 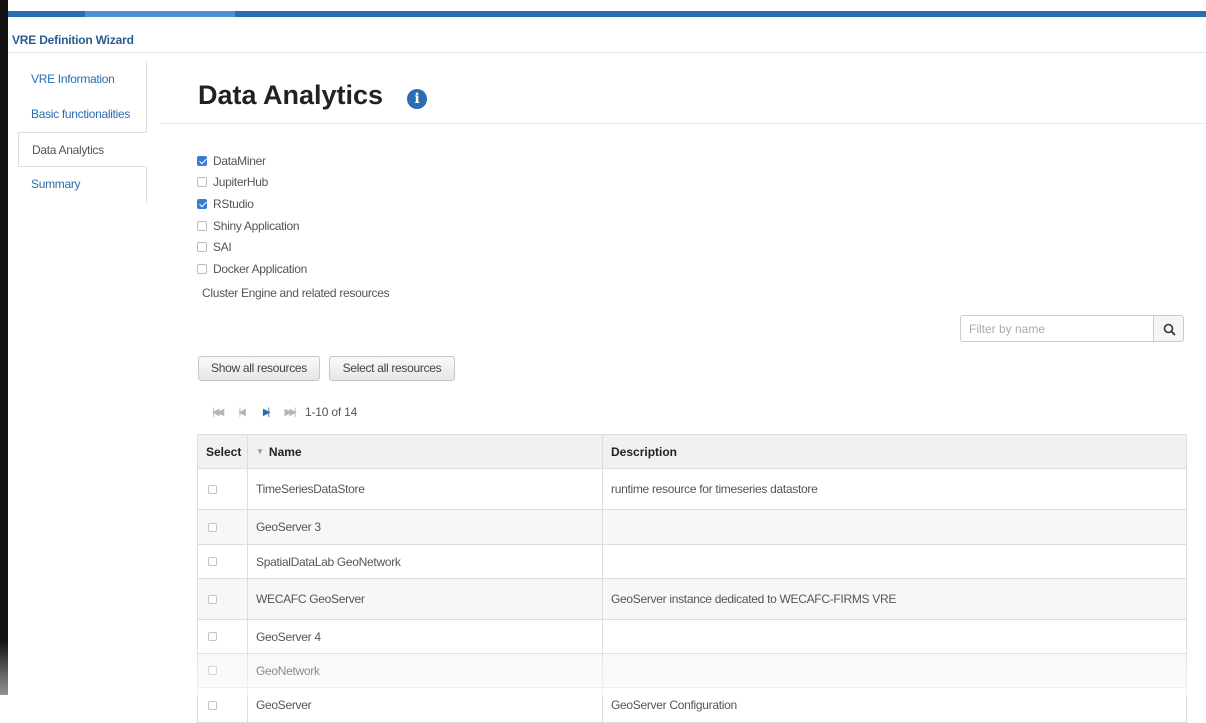 What do you see at coordinates (256, 225) in the screenshot?
I see `option-label: Shiny Application` at bounding box center [256, 225].